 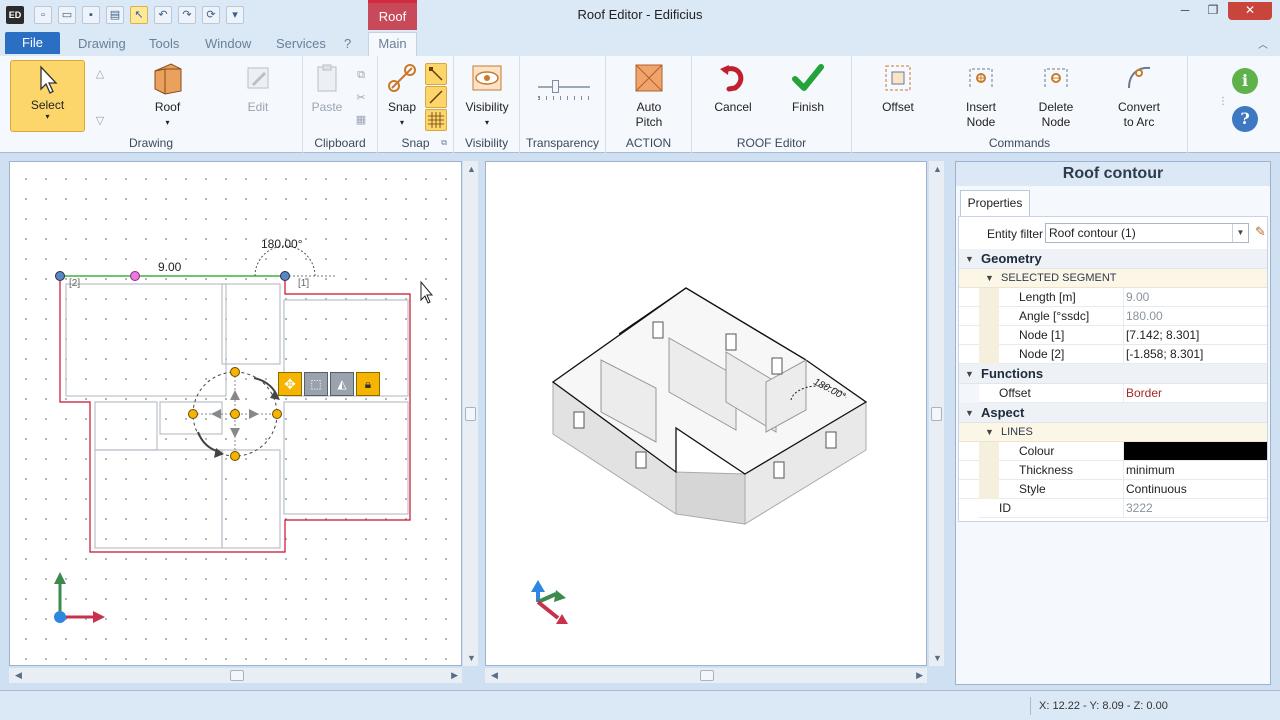 I want to click on open-folder-icon: ▭, so click(x=67, y=15).